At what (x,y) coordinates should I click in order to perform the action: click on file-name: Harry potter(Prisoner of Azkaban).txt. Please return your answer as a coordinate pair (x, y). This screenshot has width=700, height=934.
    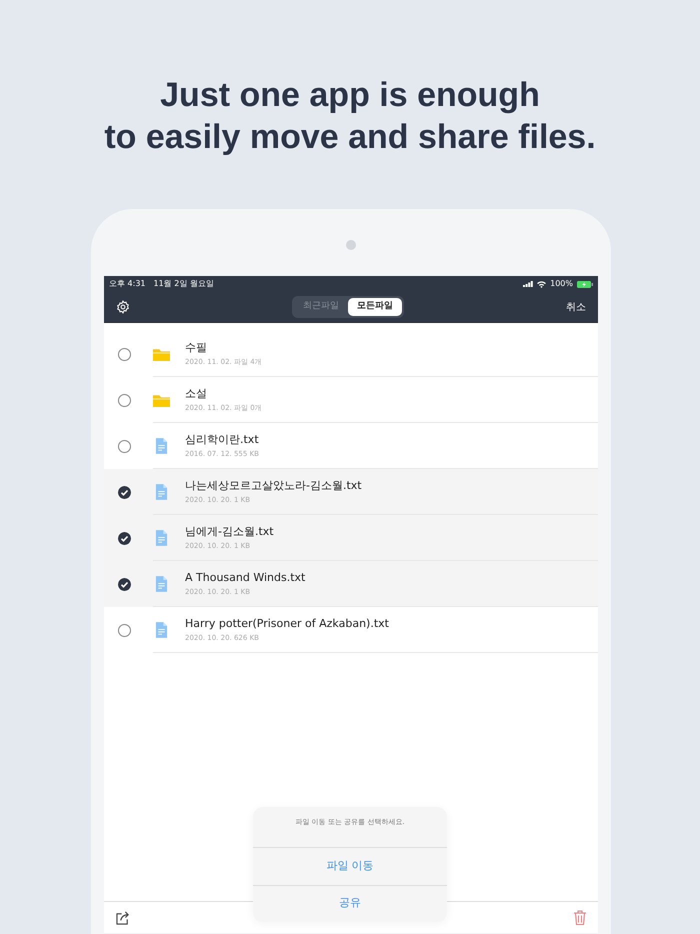
    Looking at the image, I should click on (287, 623).